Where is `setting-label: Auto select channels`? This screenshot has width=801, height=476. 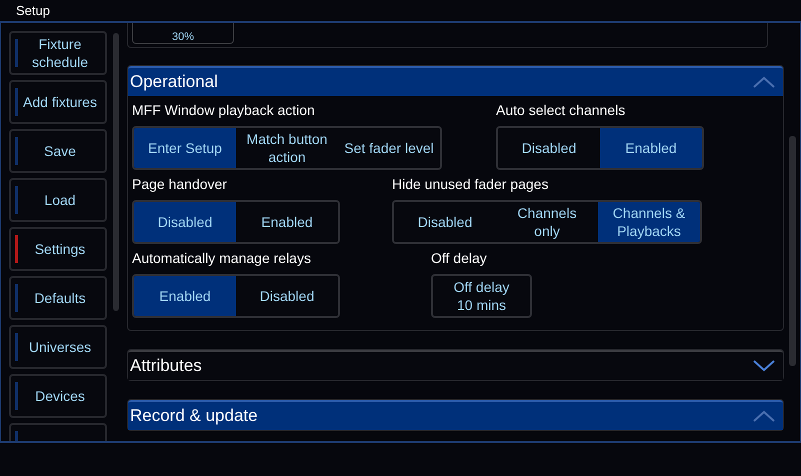
setting-label: Auto select channels is located at coordinates (561, 110).